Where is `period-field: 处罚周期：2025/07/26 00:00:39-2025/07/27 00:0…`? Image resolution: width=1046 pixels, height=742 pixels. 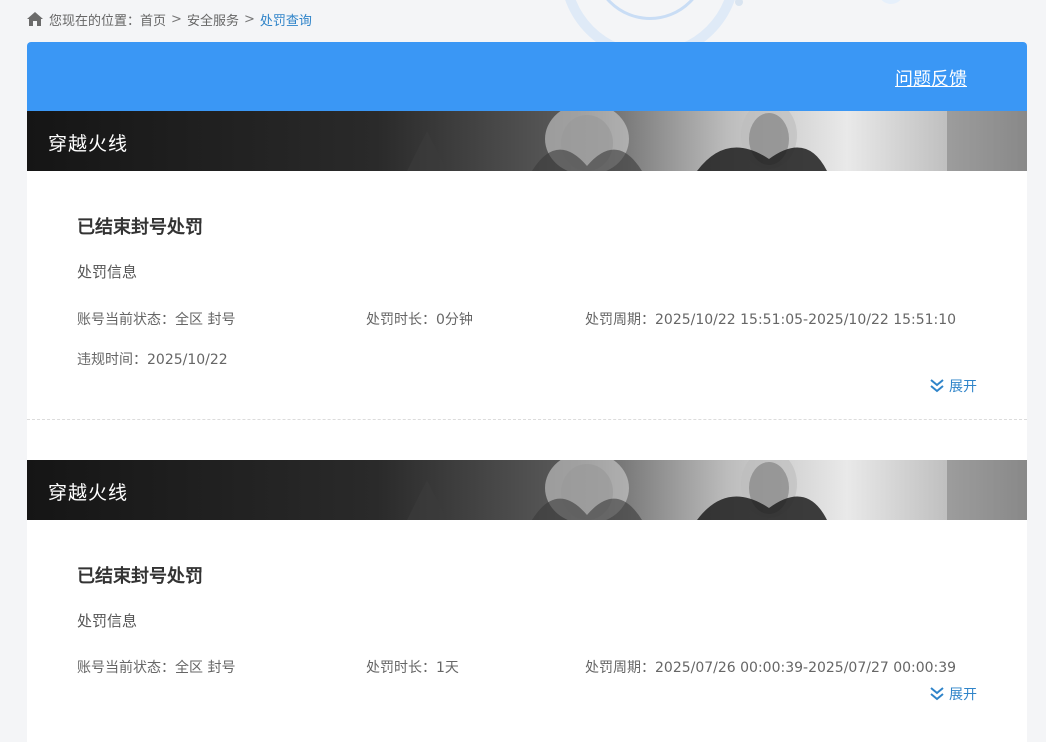
period-field: 处罚周期：2025/07/26 00:00:39-2025/07/27 00:0… is located at coordinates (770, 667).